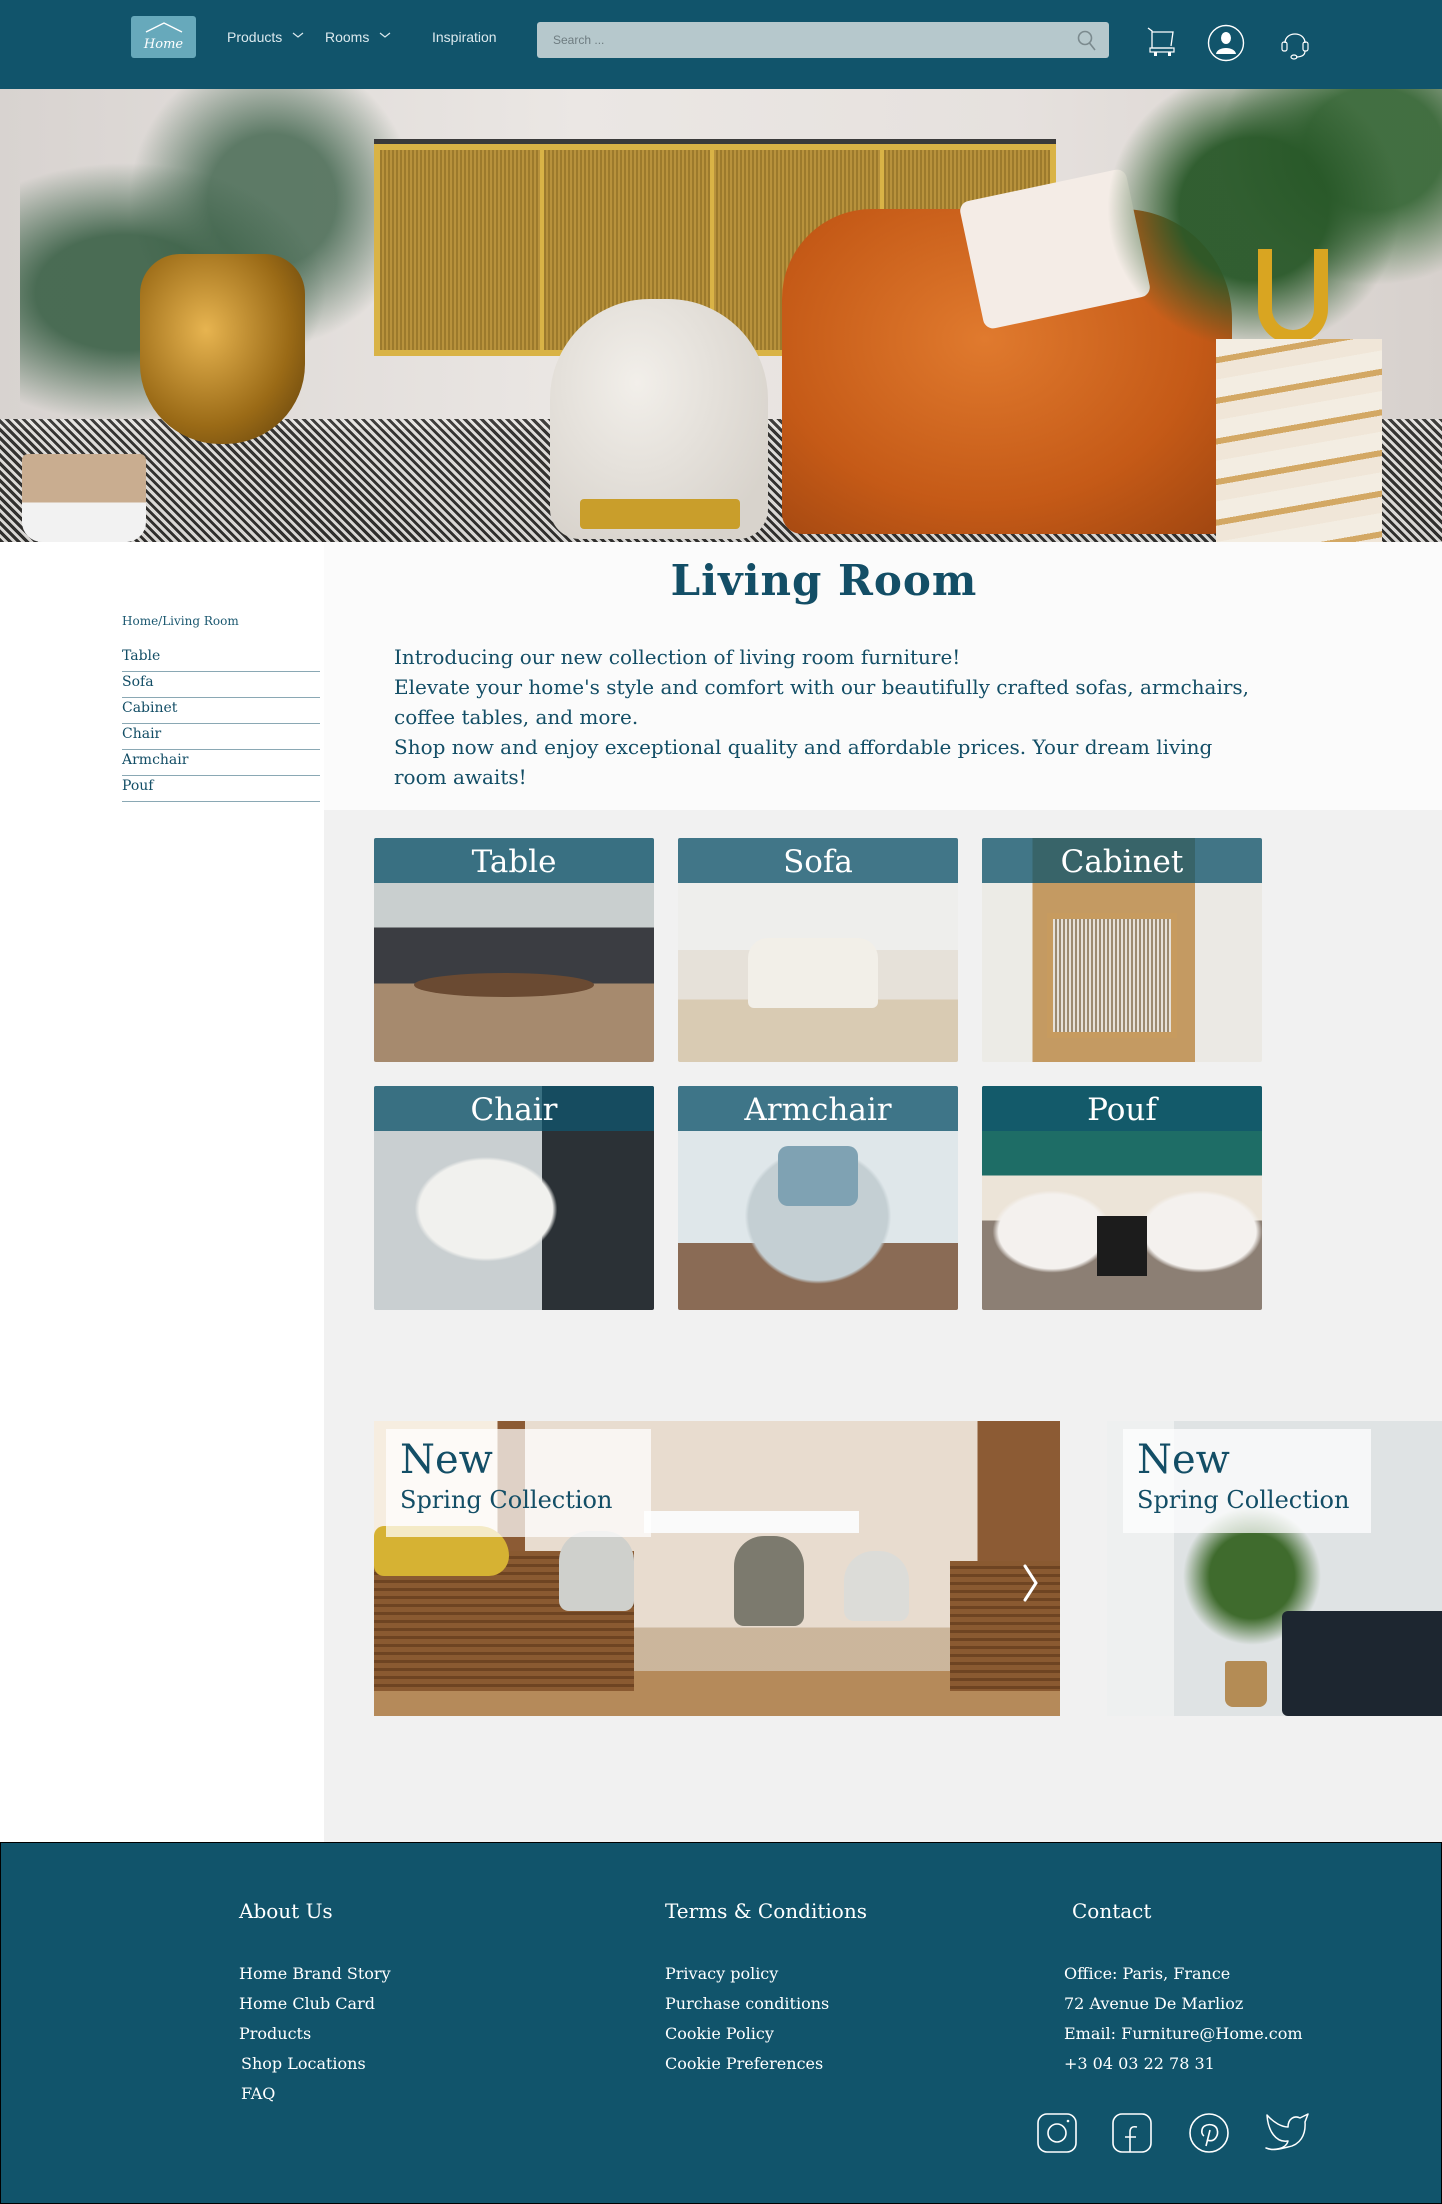 This screenshot has width=1442, height=2204. I want to click on sidebar-item-sofa: Sofa, so click(221, 685).